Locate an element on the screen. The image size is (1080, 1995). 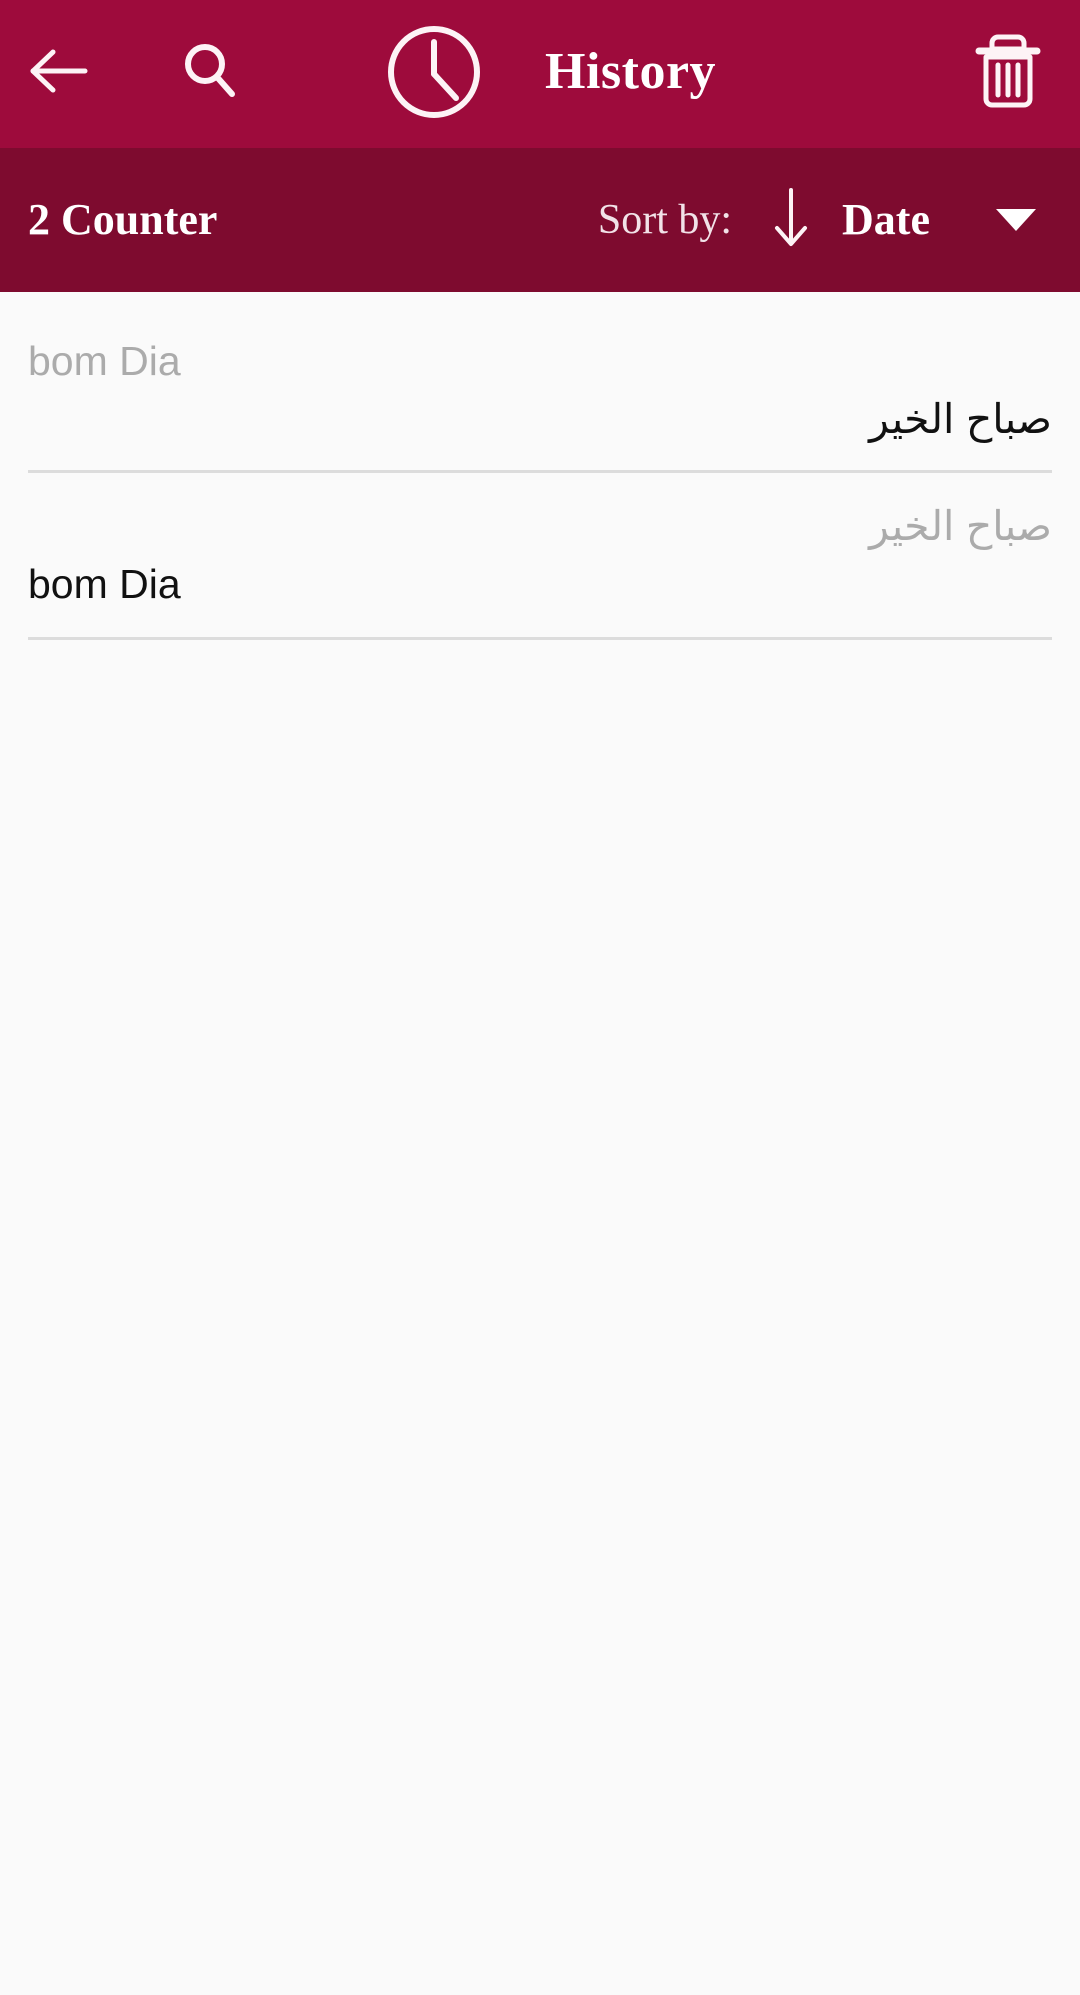
search-icon is located at coordinates (209, 73).